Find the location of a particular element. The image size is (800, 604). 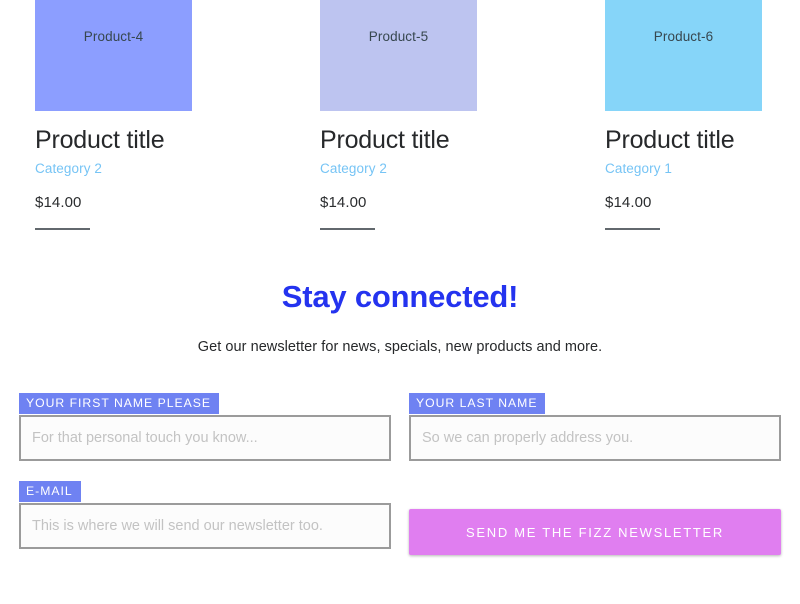

email-field-group: E-MAIL is located at coordinates (205, 515).